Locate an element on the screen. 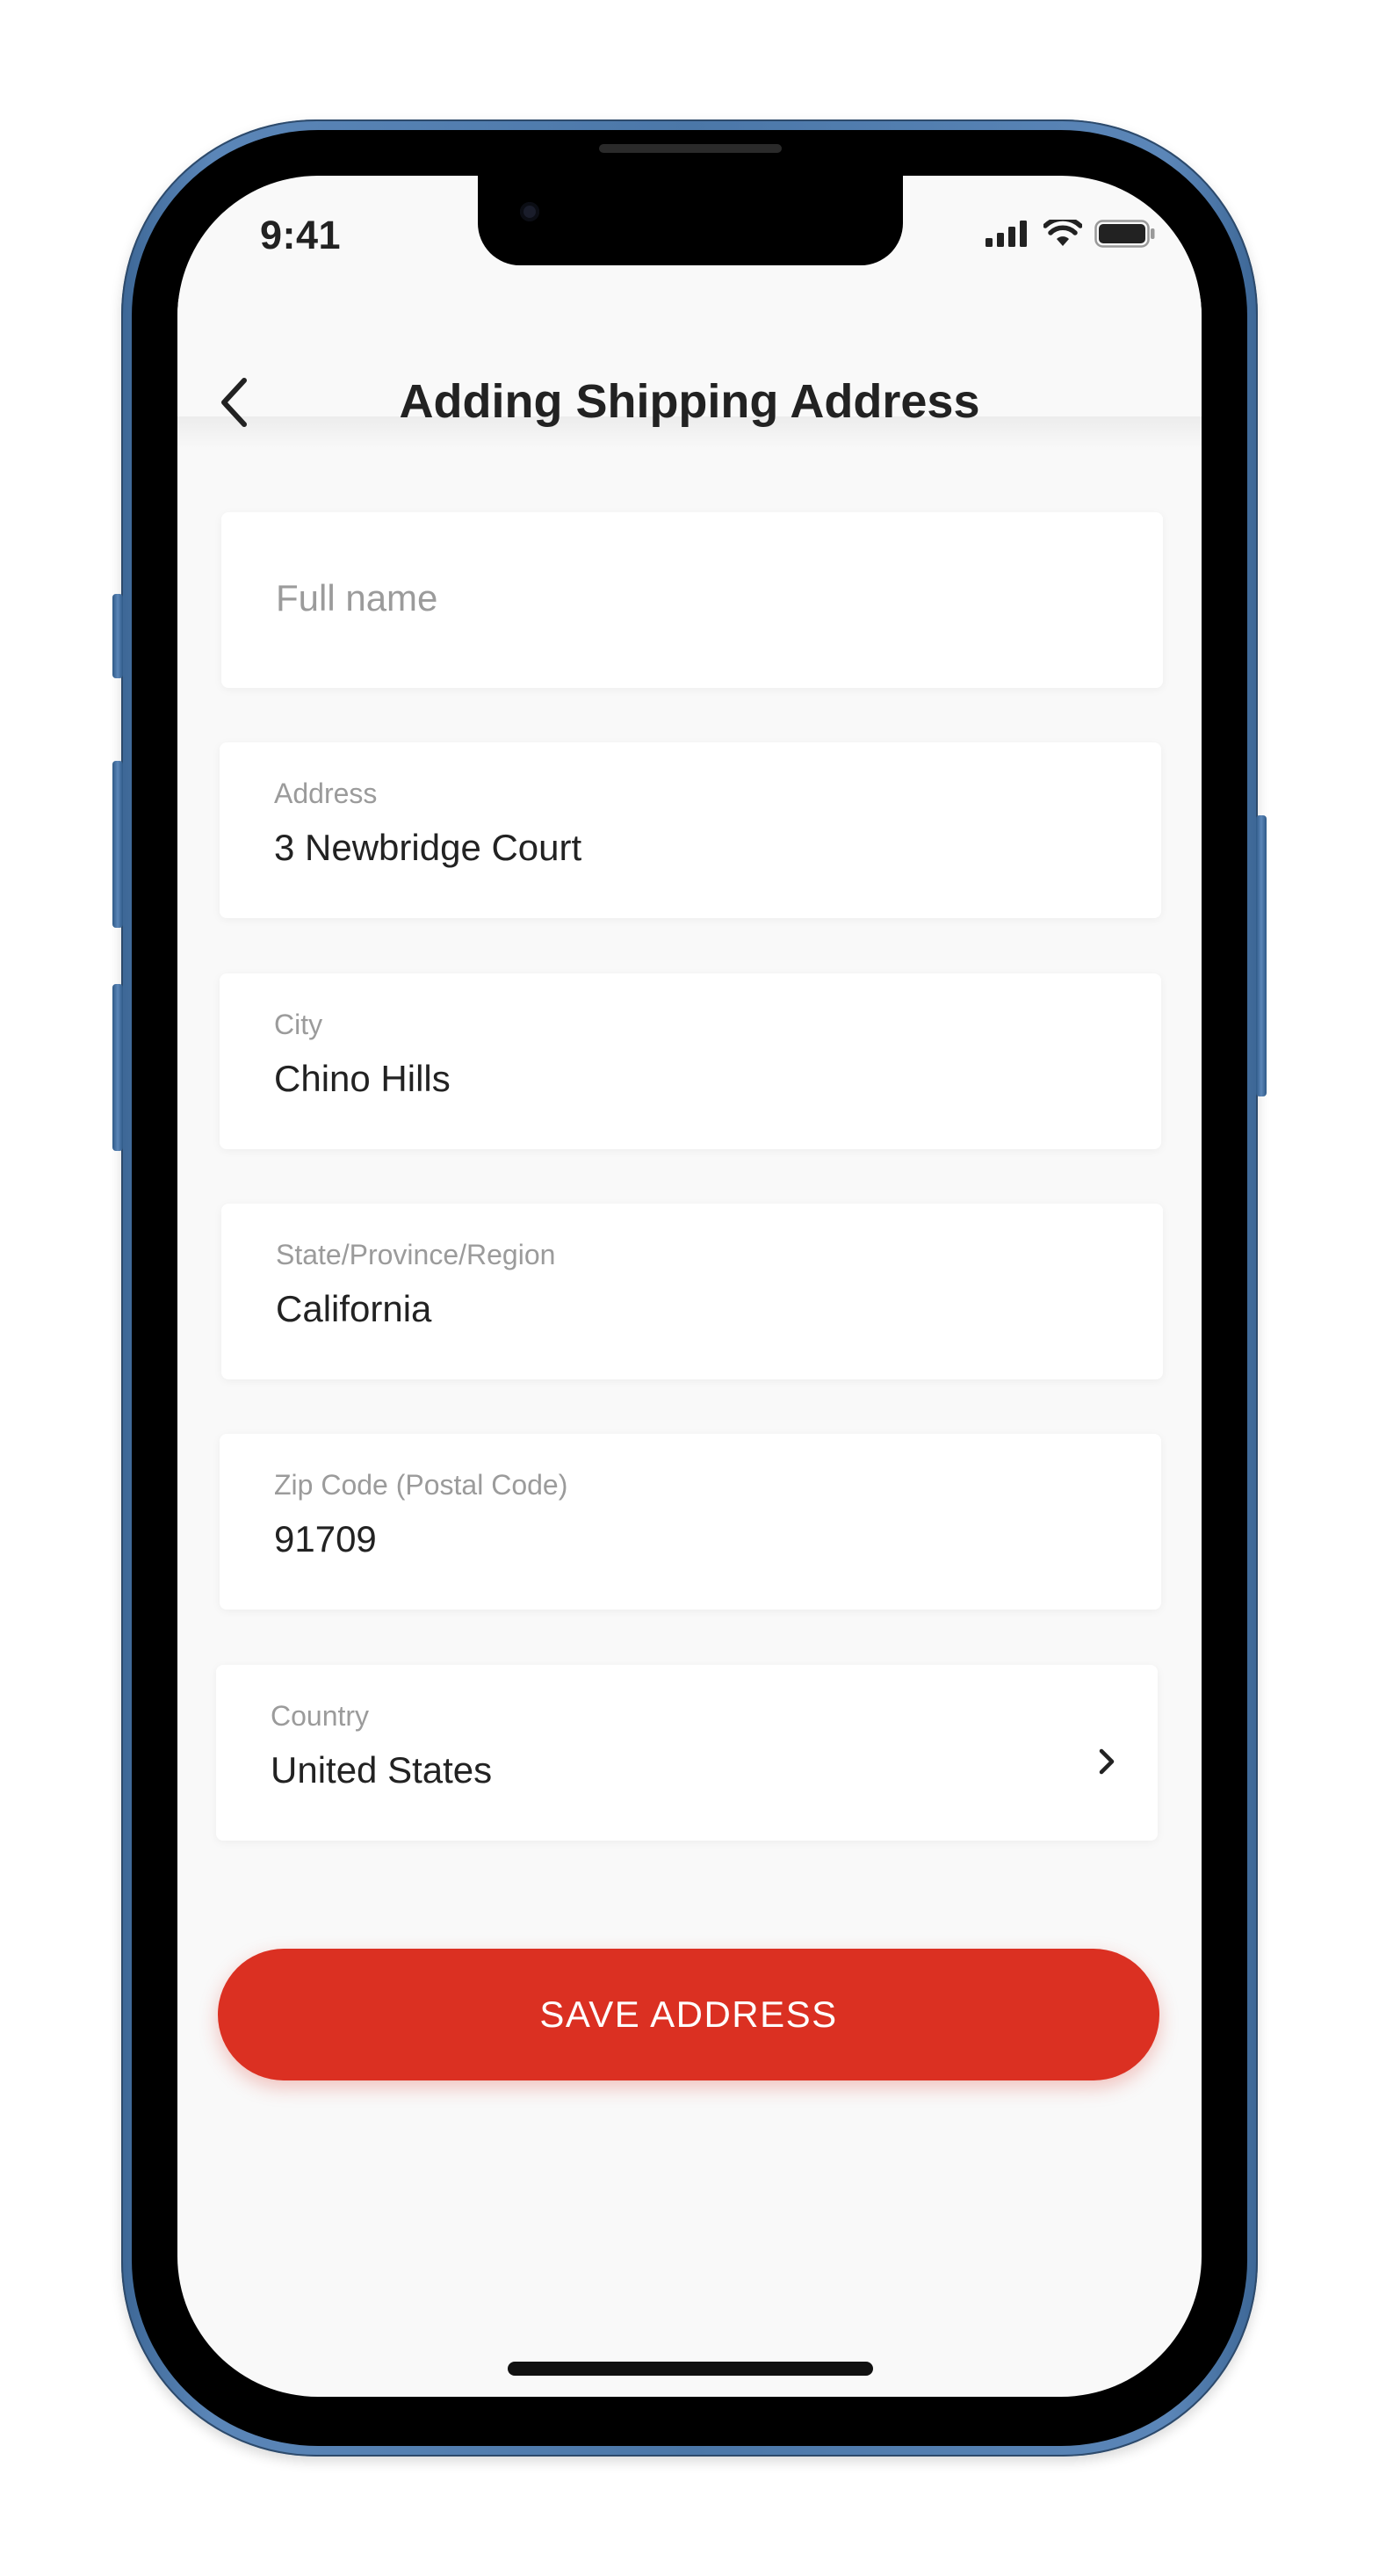 The image size is (1379, 2576). country-selector: Country United States is located at coordinates (687, 1753).